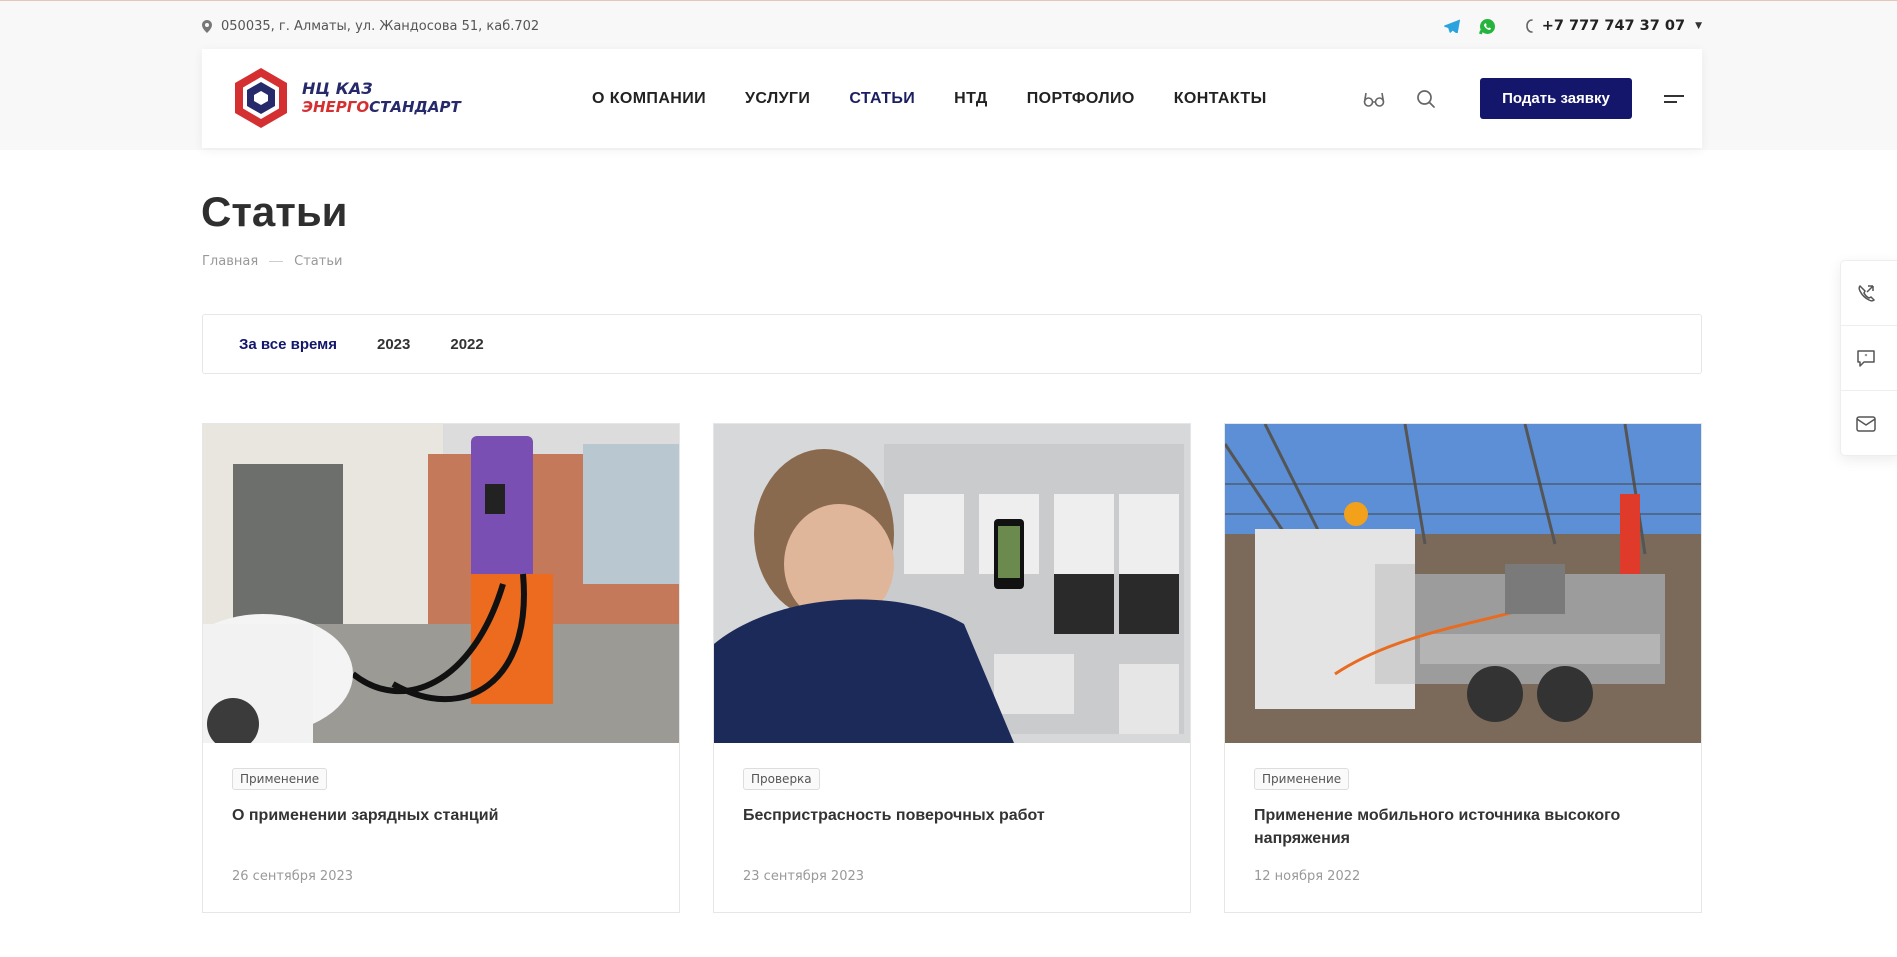  I want to click on breadcrumb-separator, so click(276, 261).